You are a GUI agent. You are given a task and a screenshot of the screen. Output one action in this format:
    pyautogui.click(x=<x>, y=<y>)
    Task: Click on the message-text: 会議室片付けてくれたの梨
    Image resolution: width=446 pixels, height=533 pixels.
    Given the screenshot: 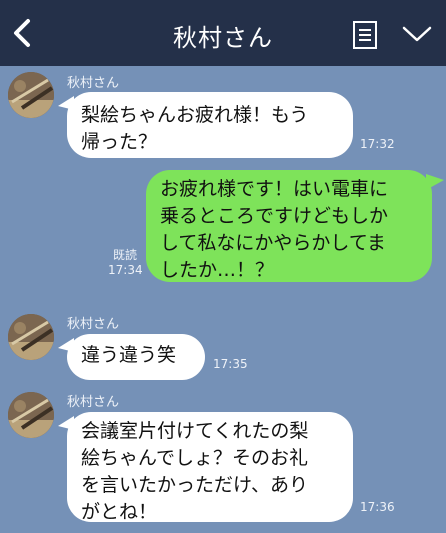 What is the action you would take?
    pyautogui.click(x=195, y=431)
    